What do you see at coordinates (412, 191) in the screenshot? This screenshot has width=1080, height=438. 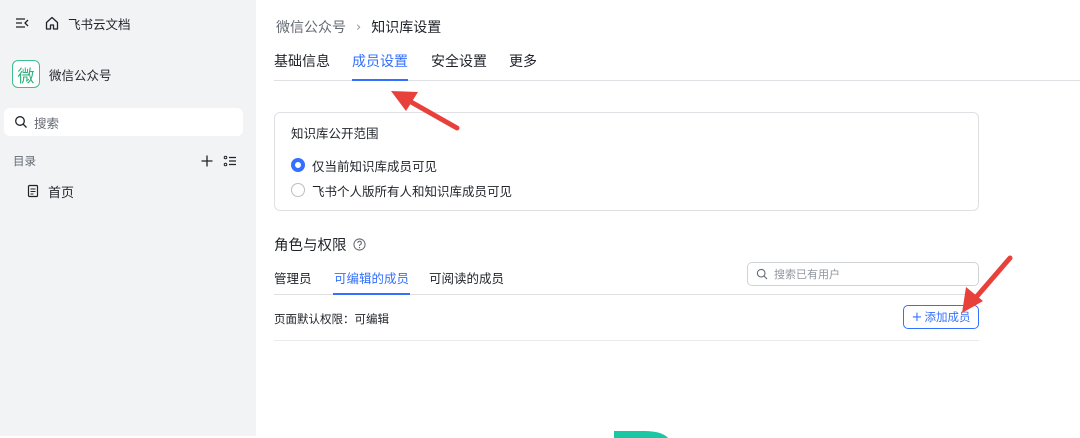 I see `visibility-option-label: 飞书个人版所有人和知识库成员可见` at bounding box center [412, 191].